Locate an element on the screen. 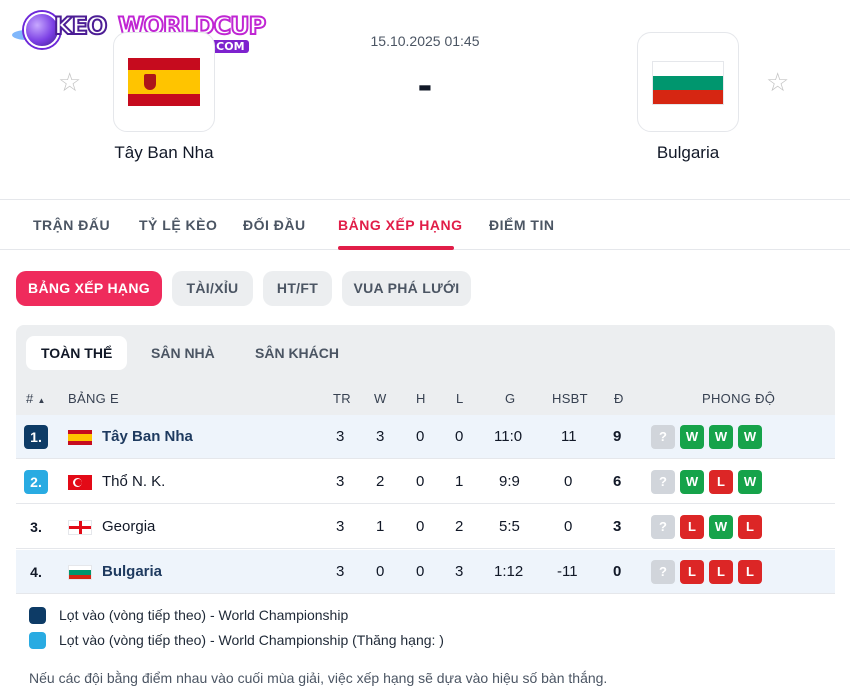 Image resolution: width=850 pixels, height=691 pixels. subtab-san-nha: SÂN NHÀ is located at coordinates (183, 353).